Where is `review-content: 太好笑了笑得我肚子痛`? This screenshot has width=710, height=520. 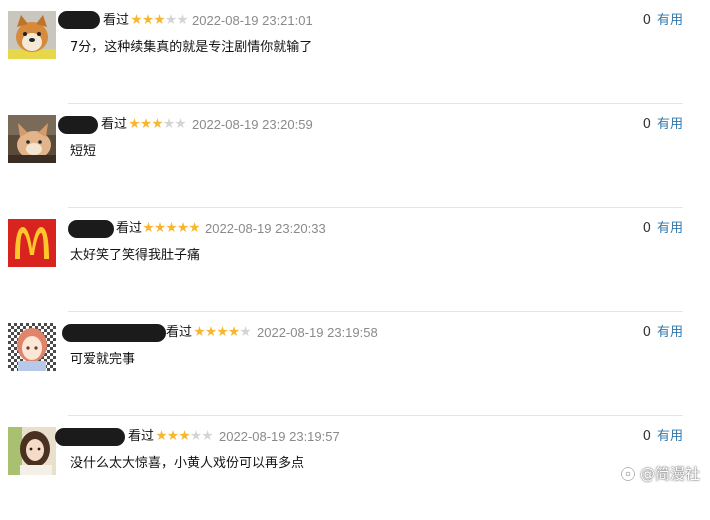 review-content: 太好笑了笑得我肚子痛 is located at coordinates (135, 255).